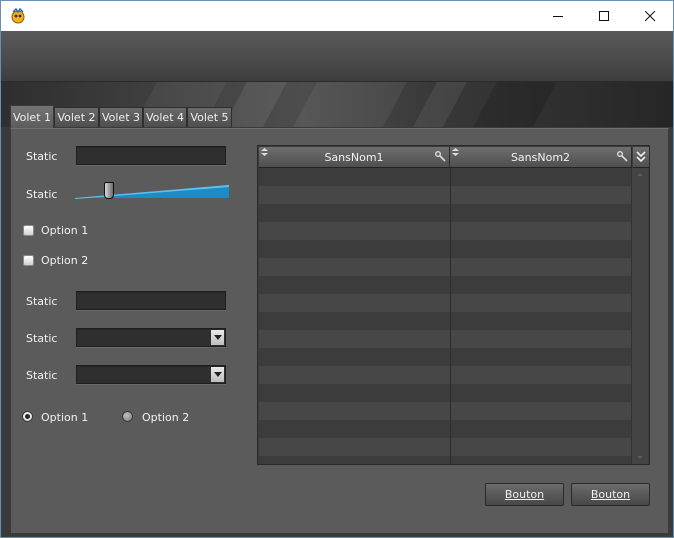 This screenshot has width=674, height=538. Describe the element at coordinates (166, 417) in the screenshot. I see `radio-option-2-label: Option 2` at that location.